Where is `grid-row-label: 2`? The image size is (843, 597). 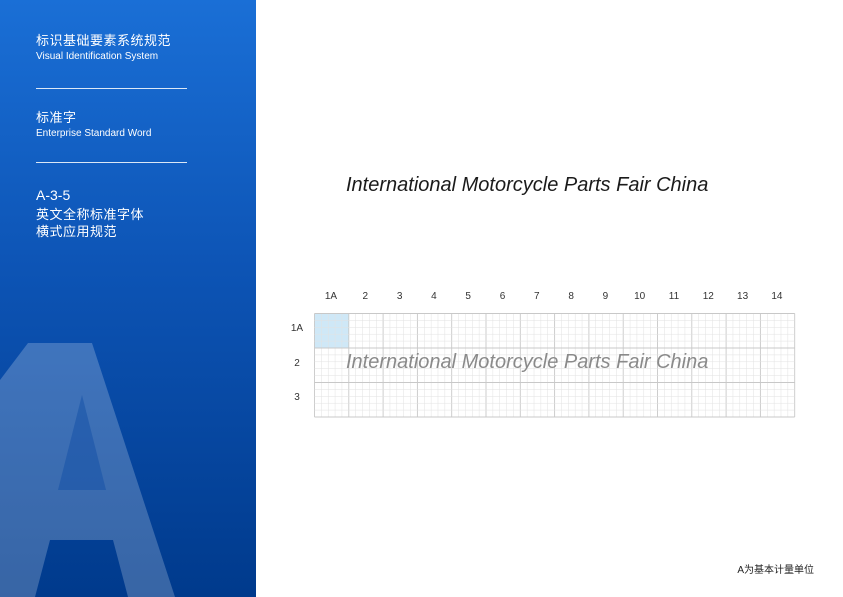
grid-row-label: 2 is located at coordinates (297, 363).